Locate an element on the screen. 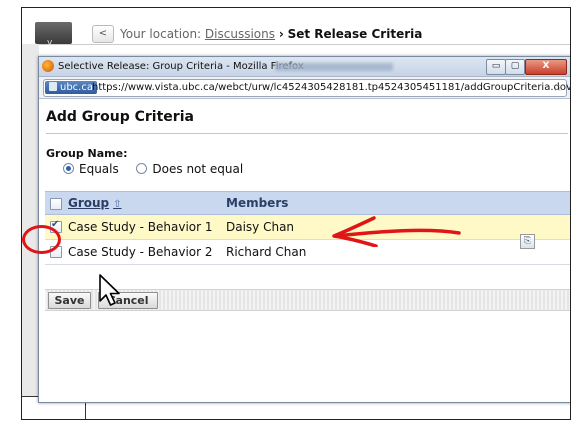 The width and height of the screenshot is (585, 429). site-identity-badge: ubc.ca is located at coordinates (71, 87).